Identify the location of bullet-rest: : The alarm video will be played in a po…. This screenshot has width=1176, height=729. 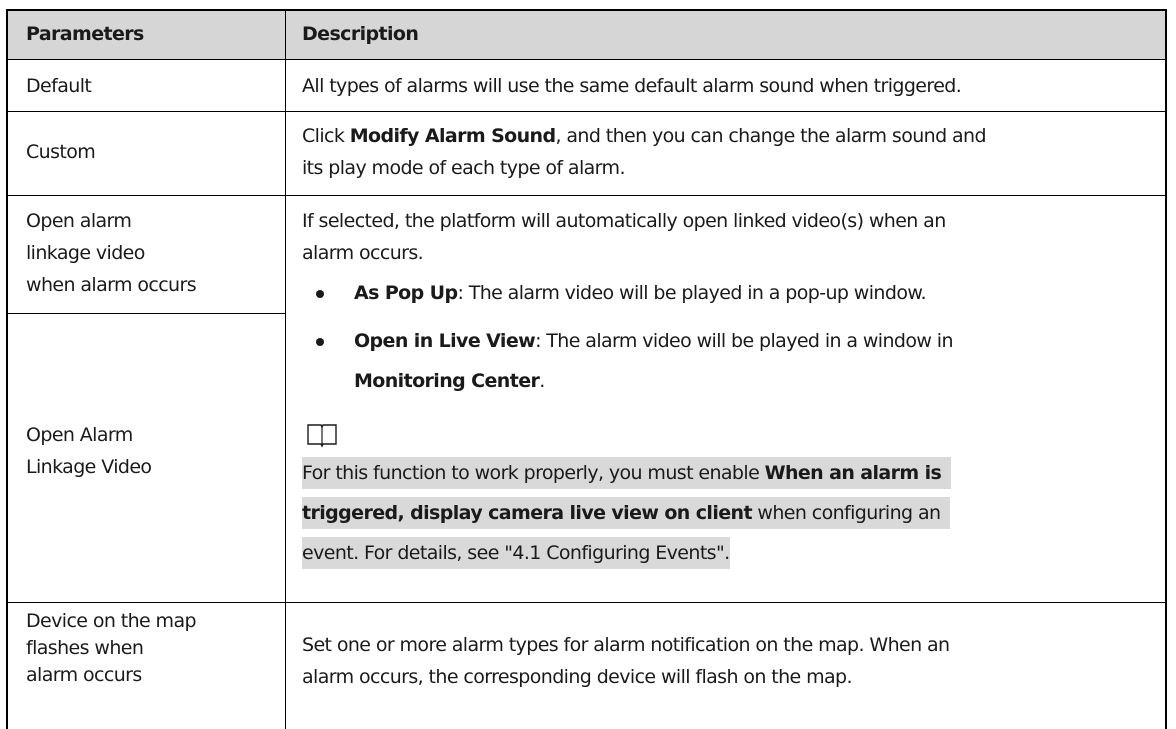
(691, 293).